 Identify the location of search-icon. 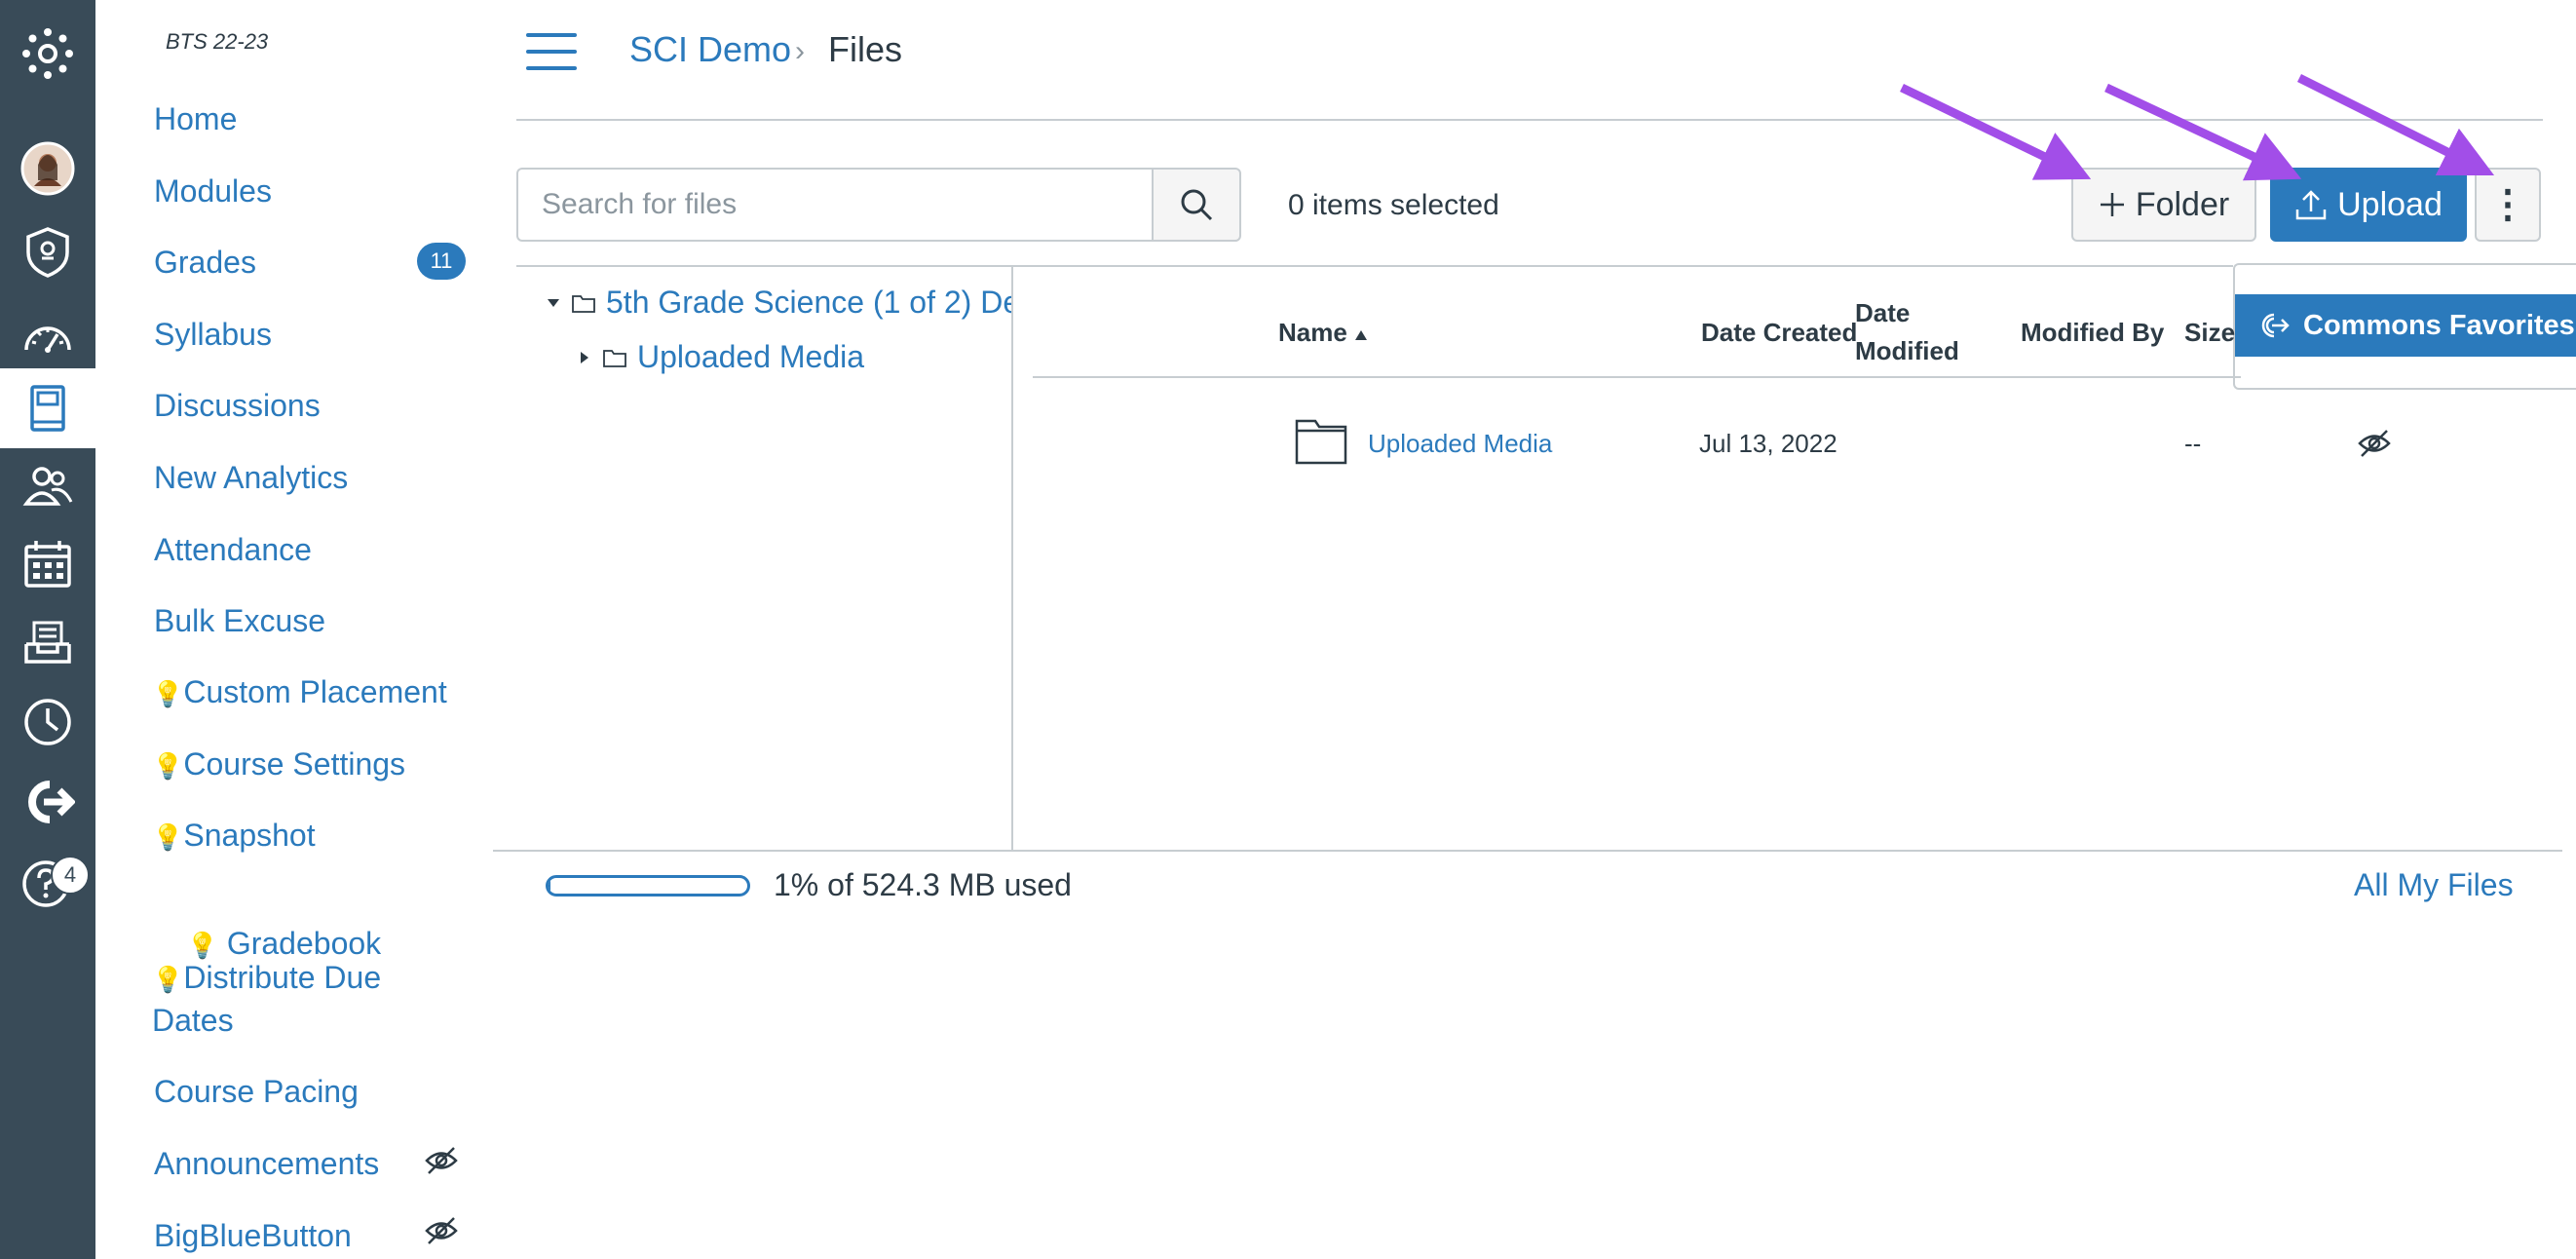
(1197, 205).